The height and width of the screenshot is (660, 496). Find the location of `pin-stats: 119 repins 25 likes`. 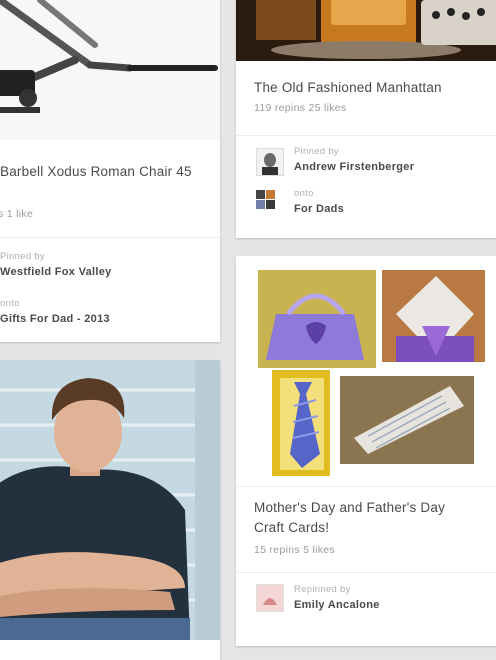

pin-stats: 119 repins 25 likes is located at coordinates (300, 108).